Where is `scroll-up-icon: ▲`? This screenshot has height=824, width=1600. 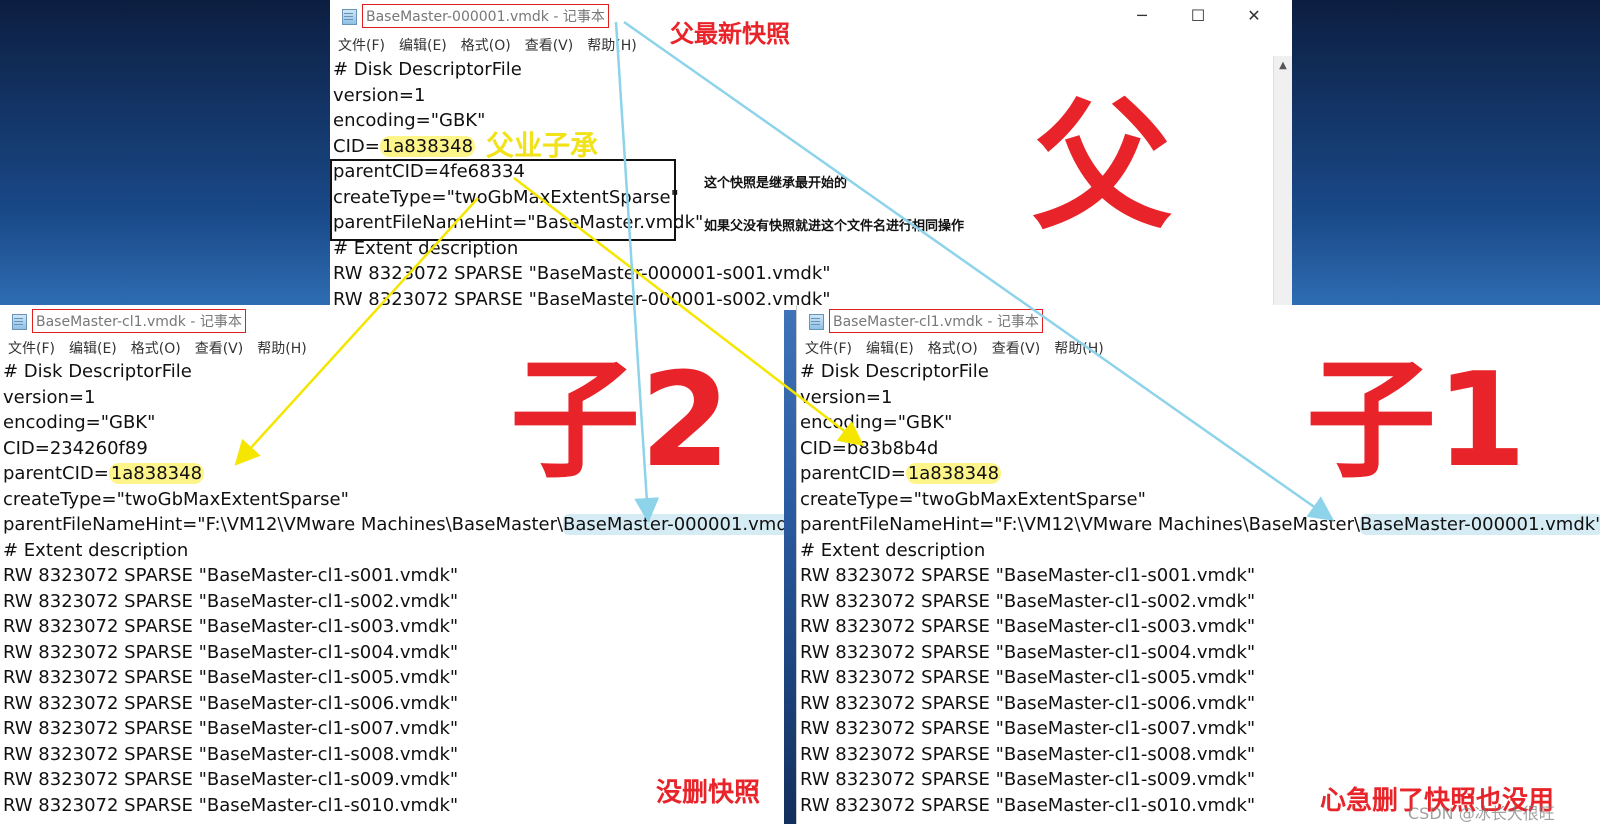 scroll-up-icon: ▲ is located at coordinates (1283, 65).